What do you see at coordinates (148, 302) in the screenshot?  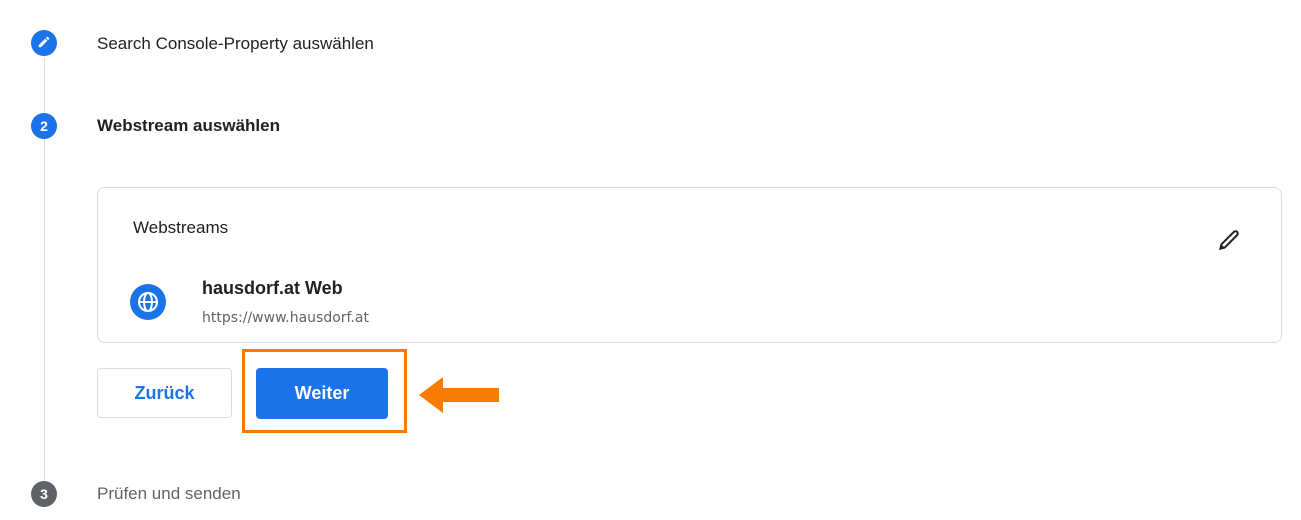 I see `globe-icon` at bounding box center [148, 302].